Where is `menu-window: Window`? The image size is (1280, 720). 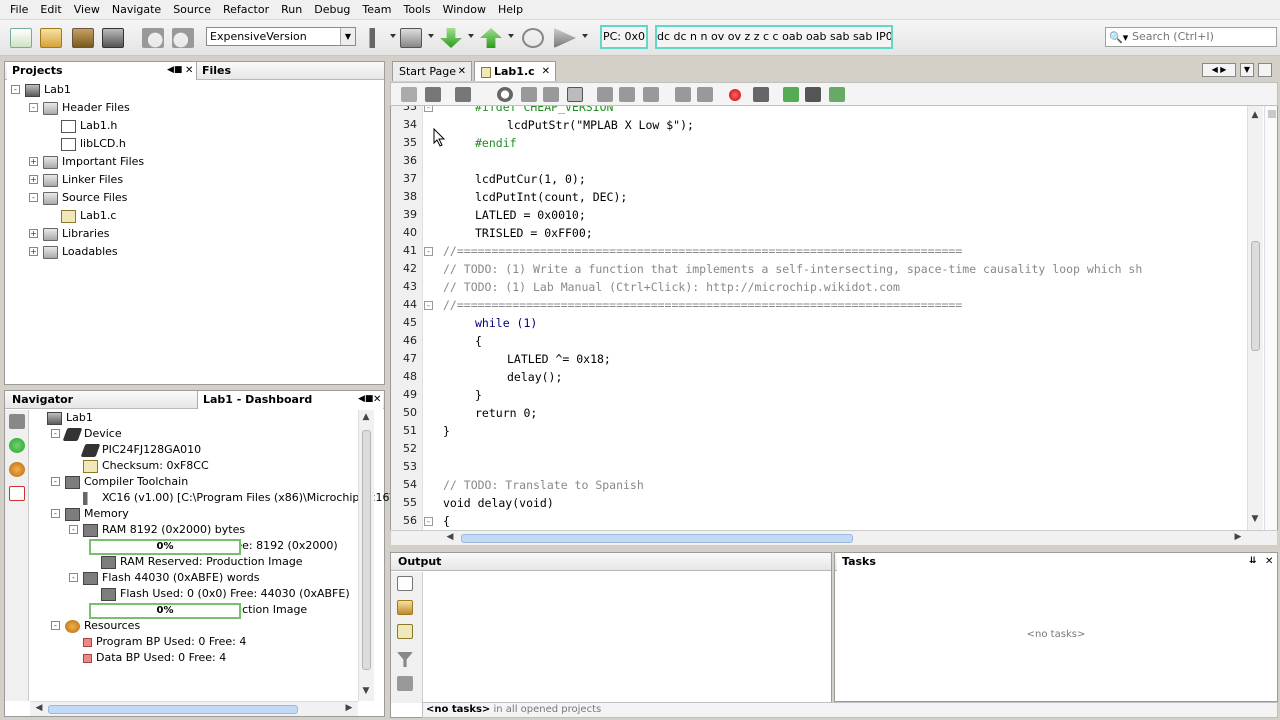
menu-window: Window is located at coordinates (464, 9).